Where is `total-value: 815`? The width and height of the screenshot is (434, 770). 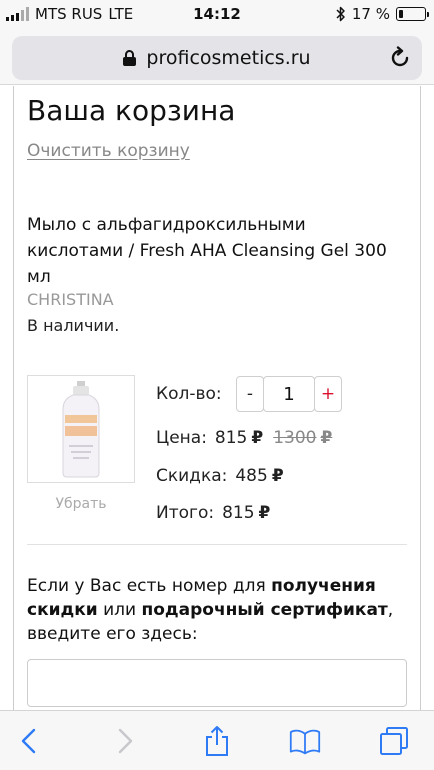 total-value: 815 is located at coordinates (238, 513).